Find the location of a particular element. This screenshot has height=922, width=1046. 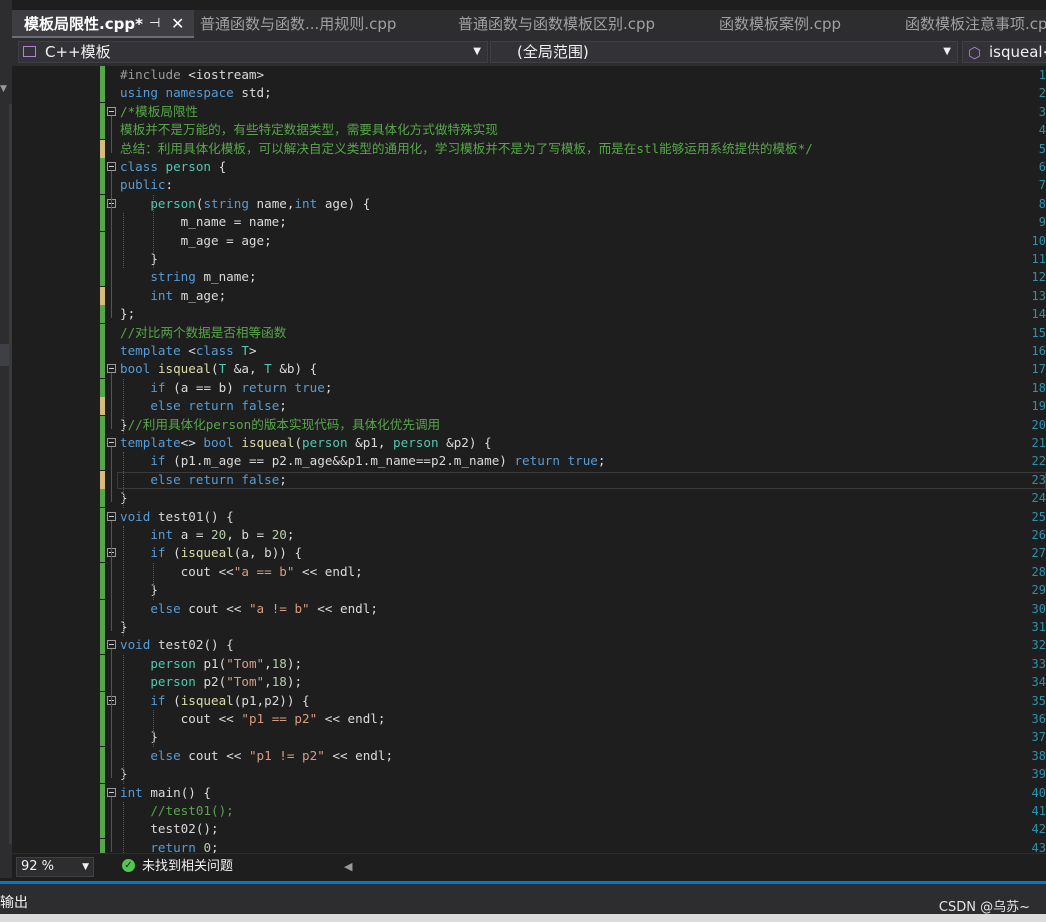

code-line: person p1("Tom",18); is located at coordinates (211, 664).